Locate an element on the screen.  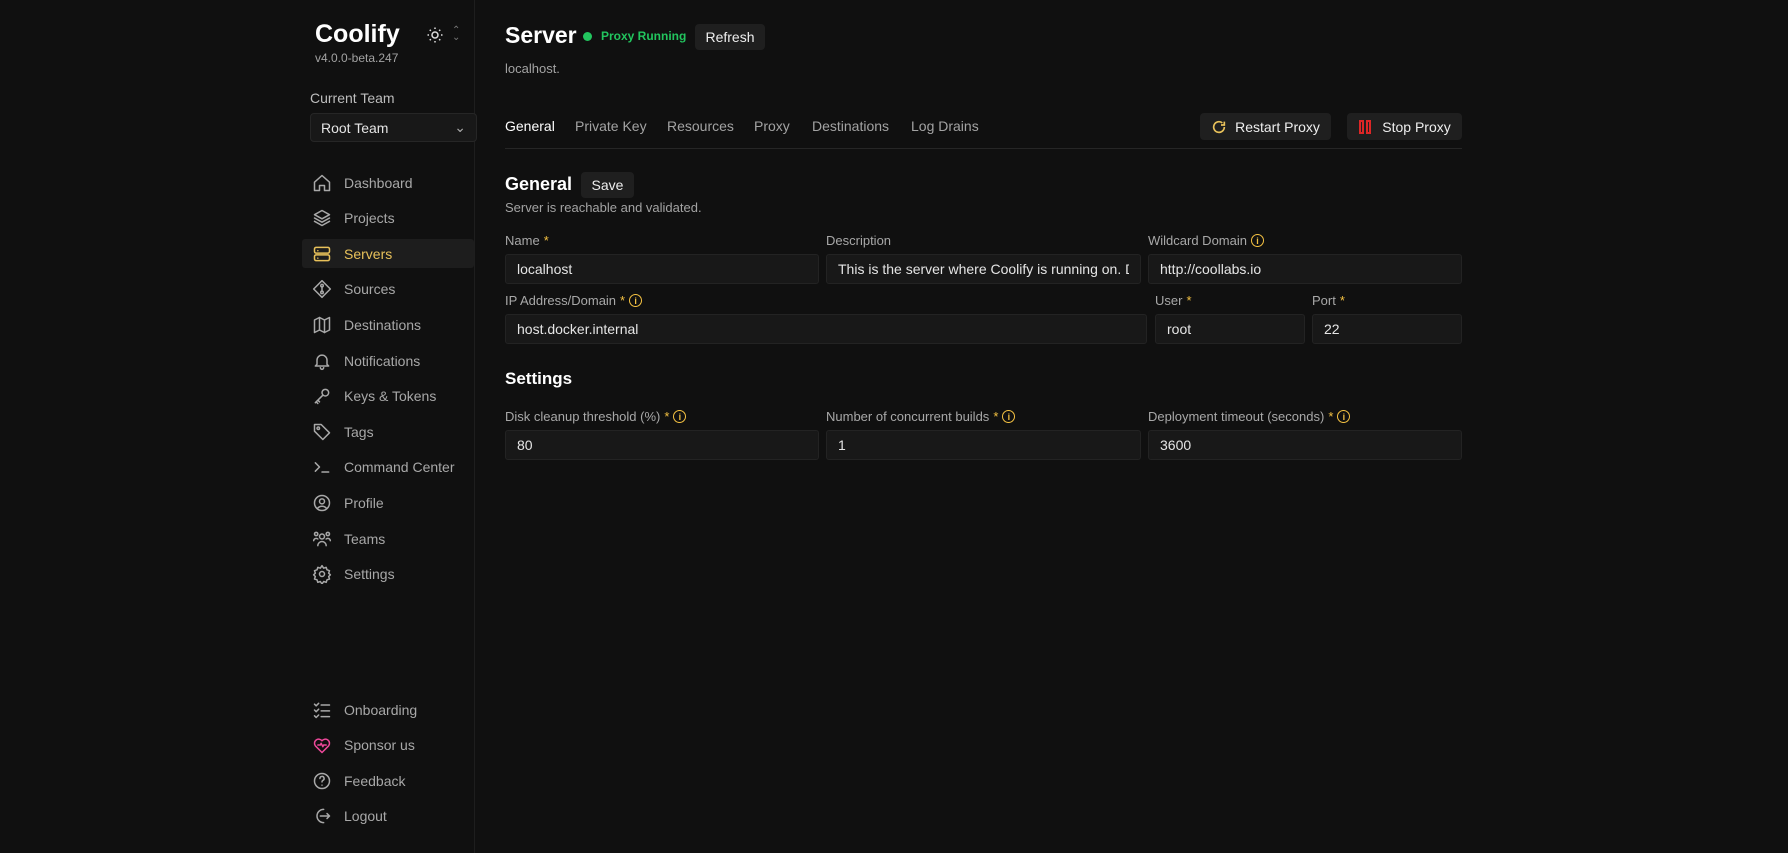
tab-private-key: Private Key is located at coordinates (611, 126).